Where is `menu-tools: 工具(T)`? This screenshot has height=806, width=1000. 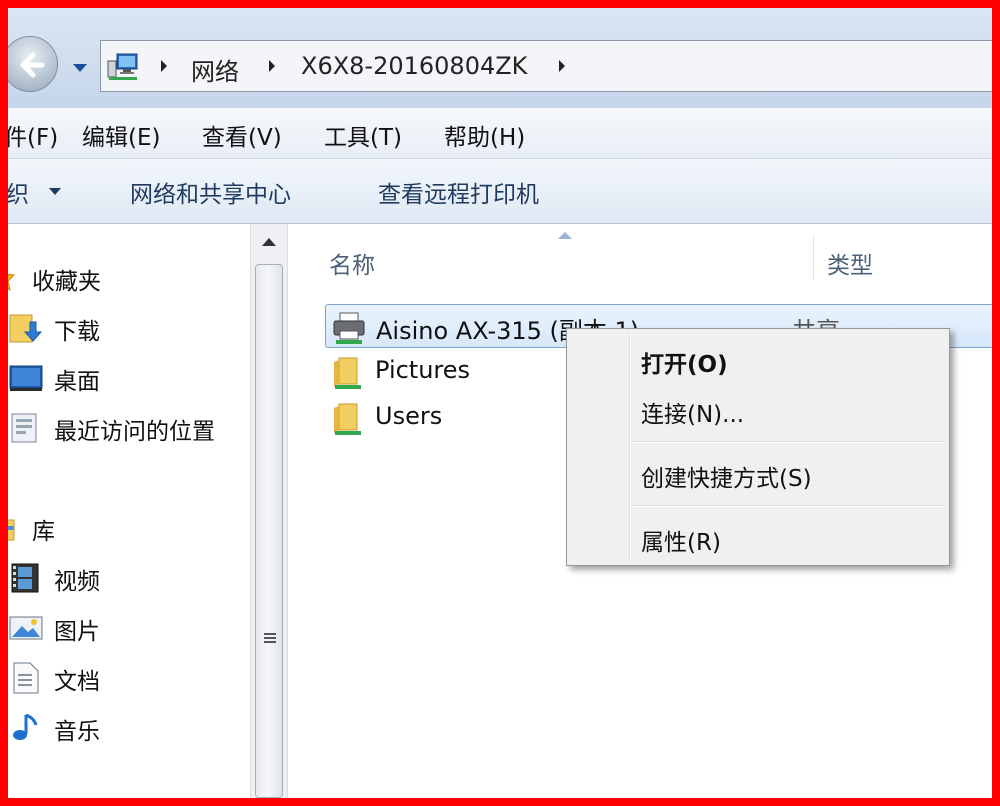
menu-tools: 工具(T) is located at coordinates (363, 135).